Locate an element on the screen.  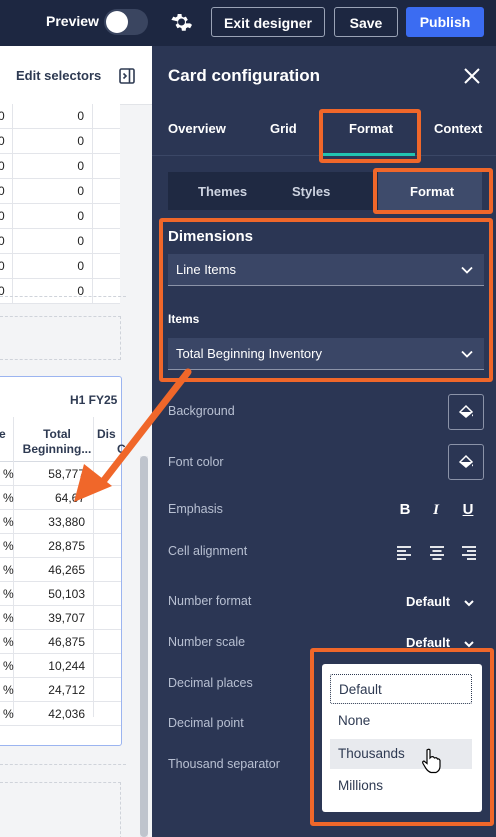
close-icon is located at coordinates (472, 76).